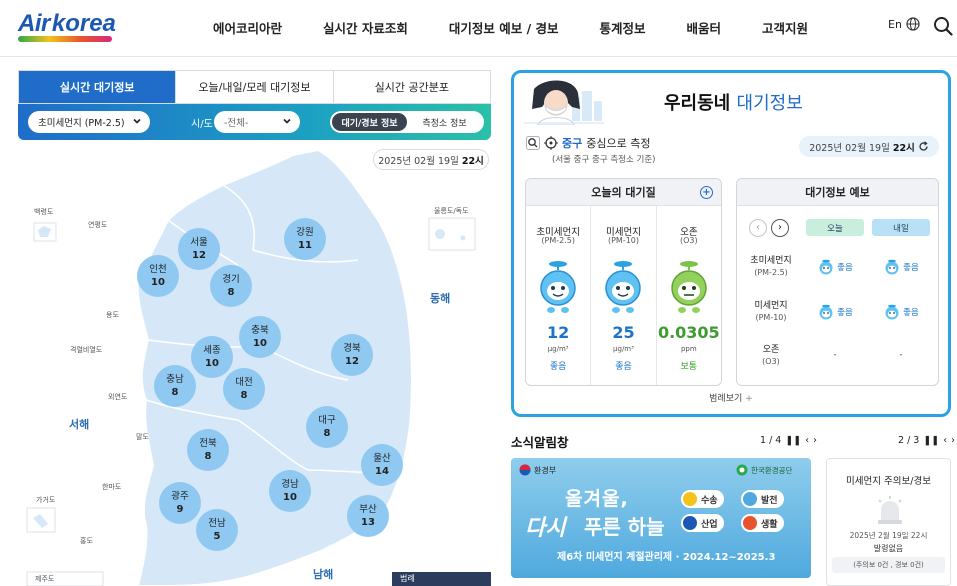  I want to click on normal-face-icon, so click(689, 287).